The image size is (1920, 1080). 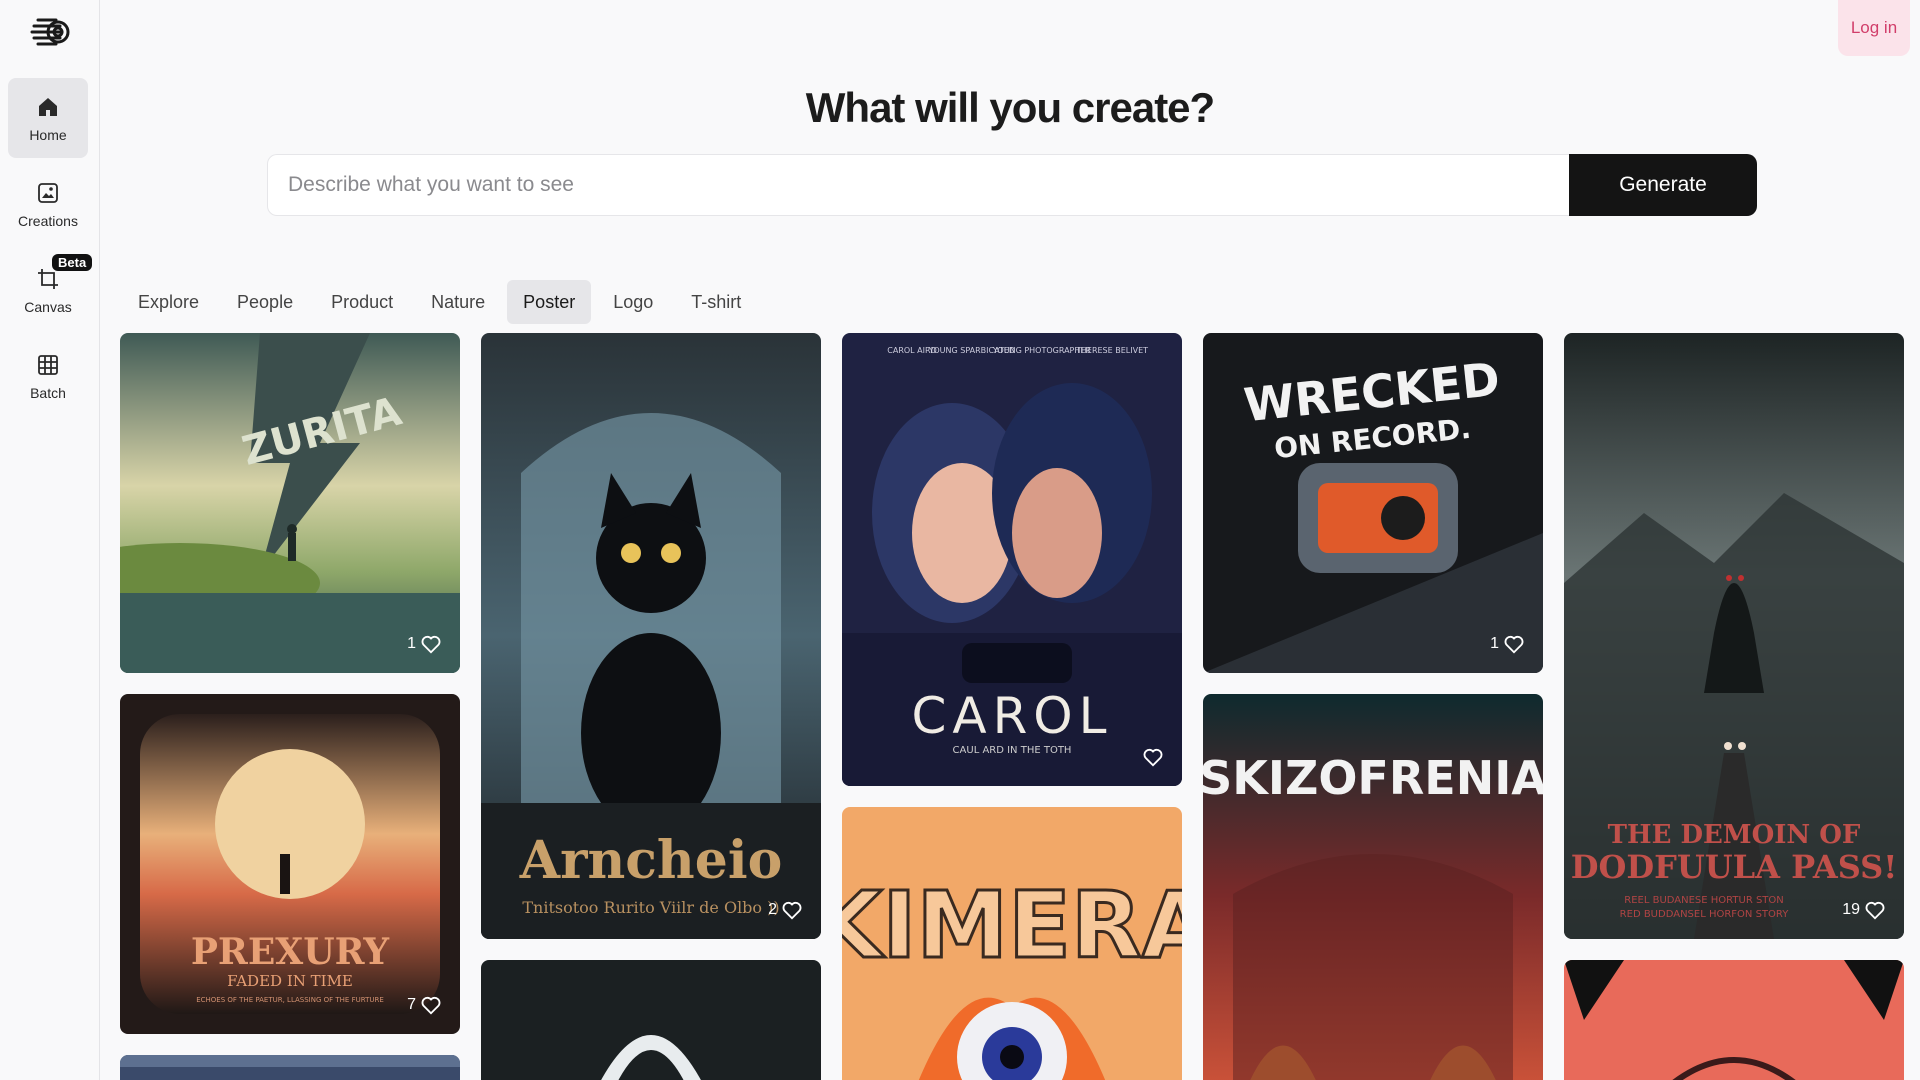 I want to click on like-button, so click(x=1151, y=757).